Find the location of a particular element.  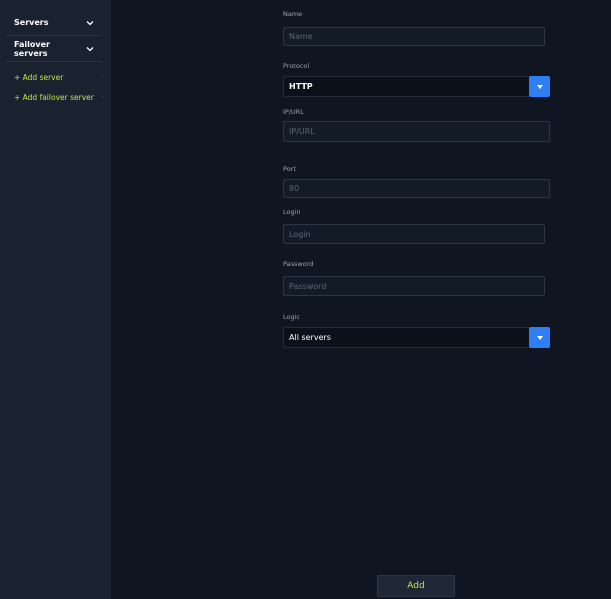

login-label: Login is located at coordinates (292, 212).